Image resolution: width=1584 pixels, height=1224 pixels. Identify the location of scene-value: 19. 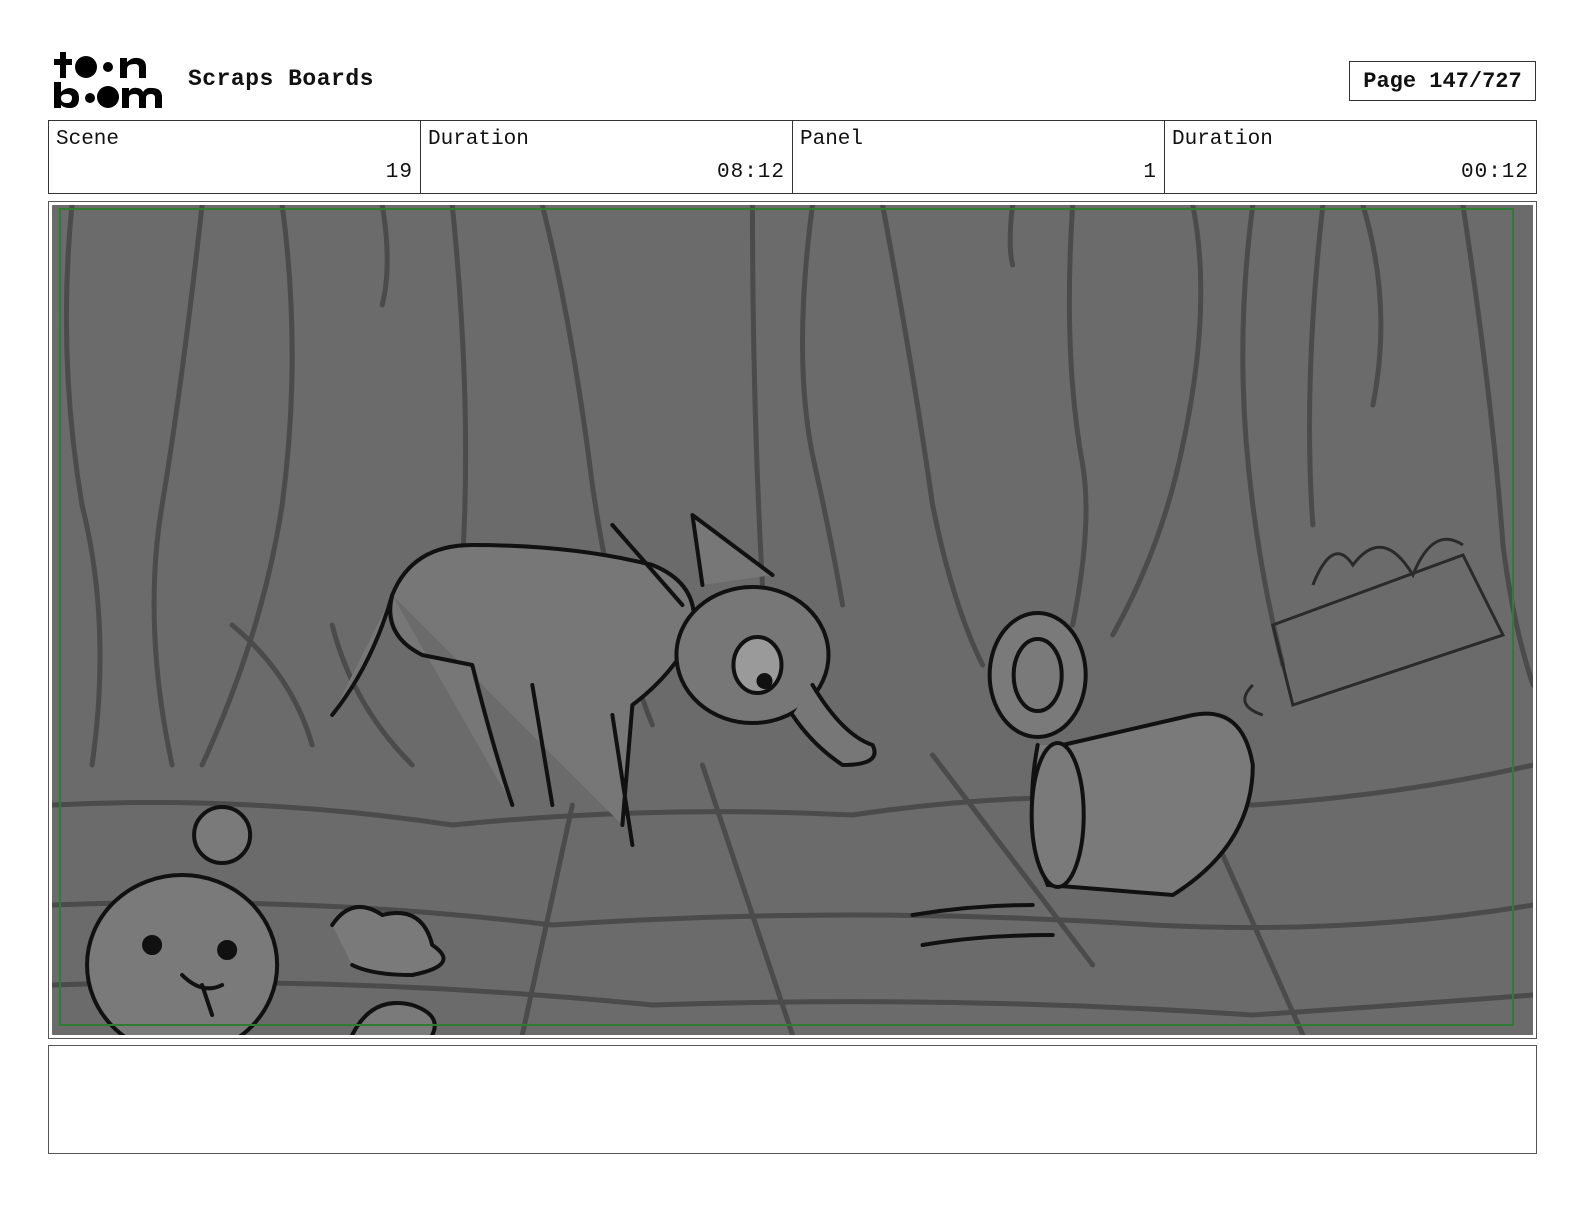
(399, 172).